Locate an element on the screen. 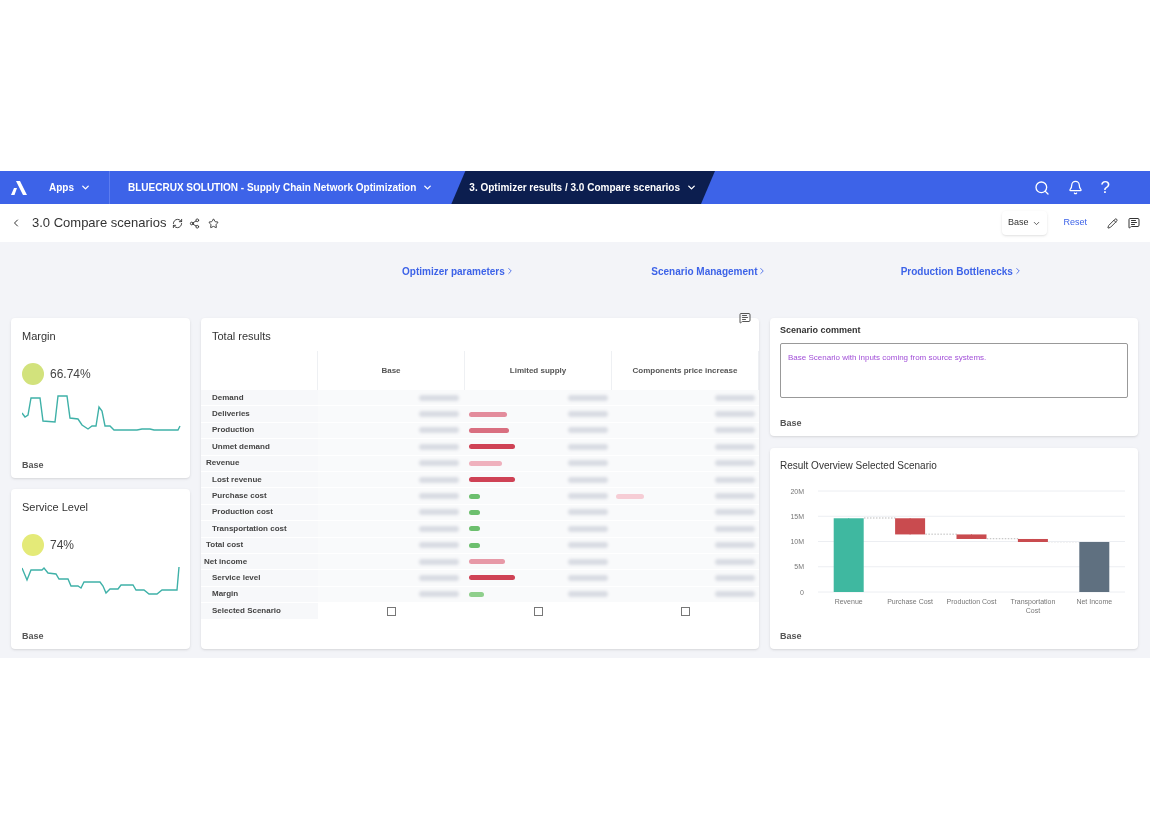 Image resolution: width=1150 pixels, height=830 pixels. search-icon is located at coordinates (1041, 187).